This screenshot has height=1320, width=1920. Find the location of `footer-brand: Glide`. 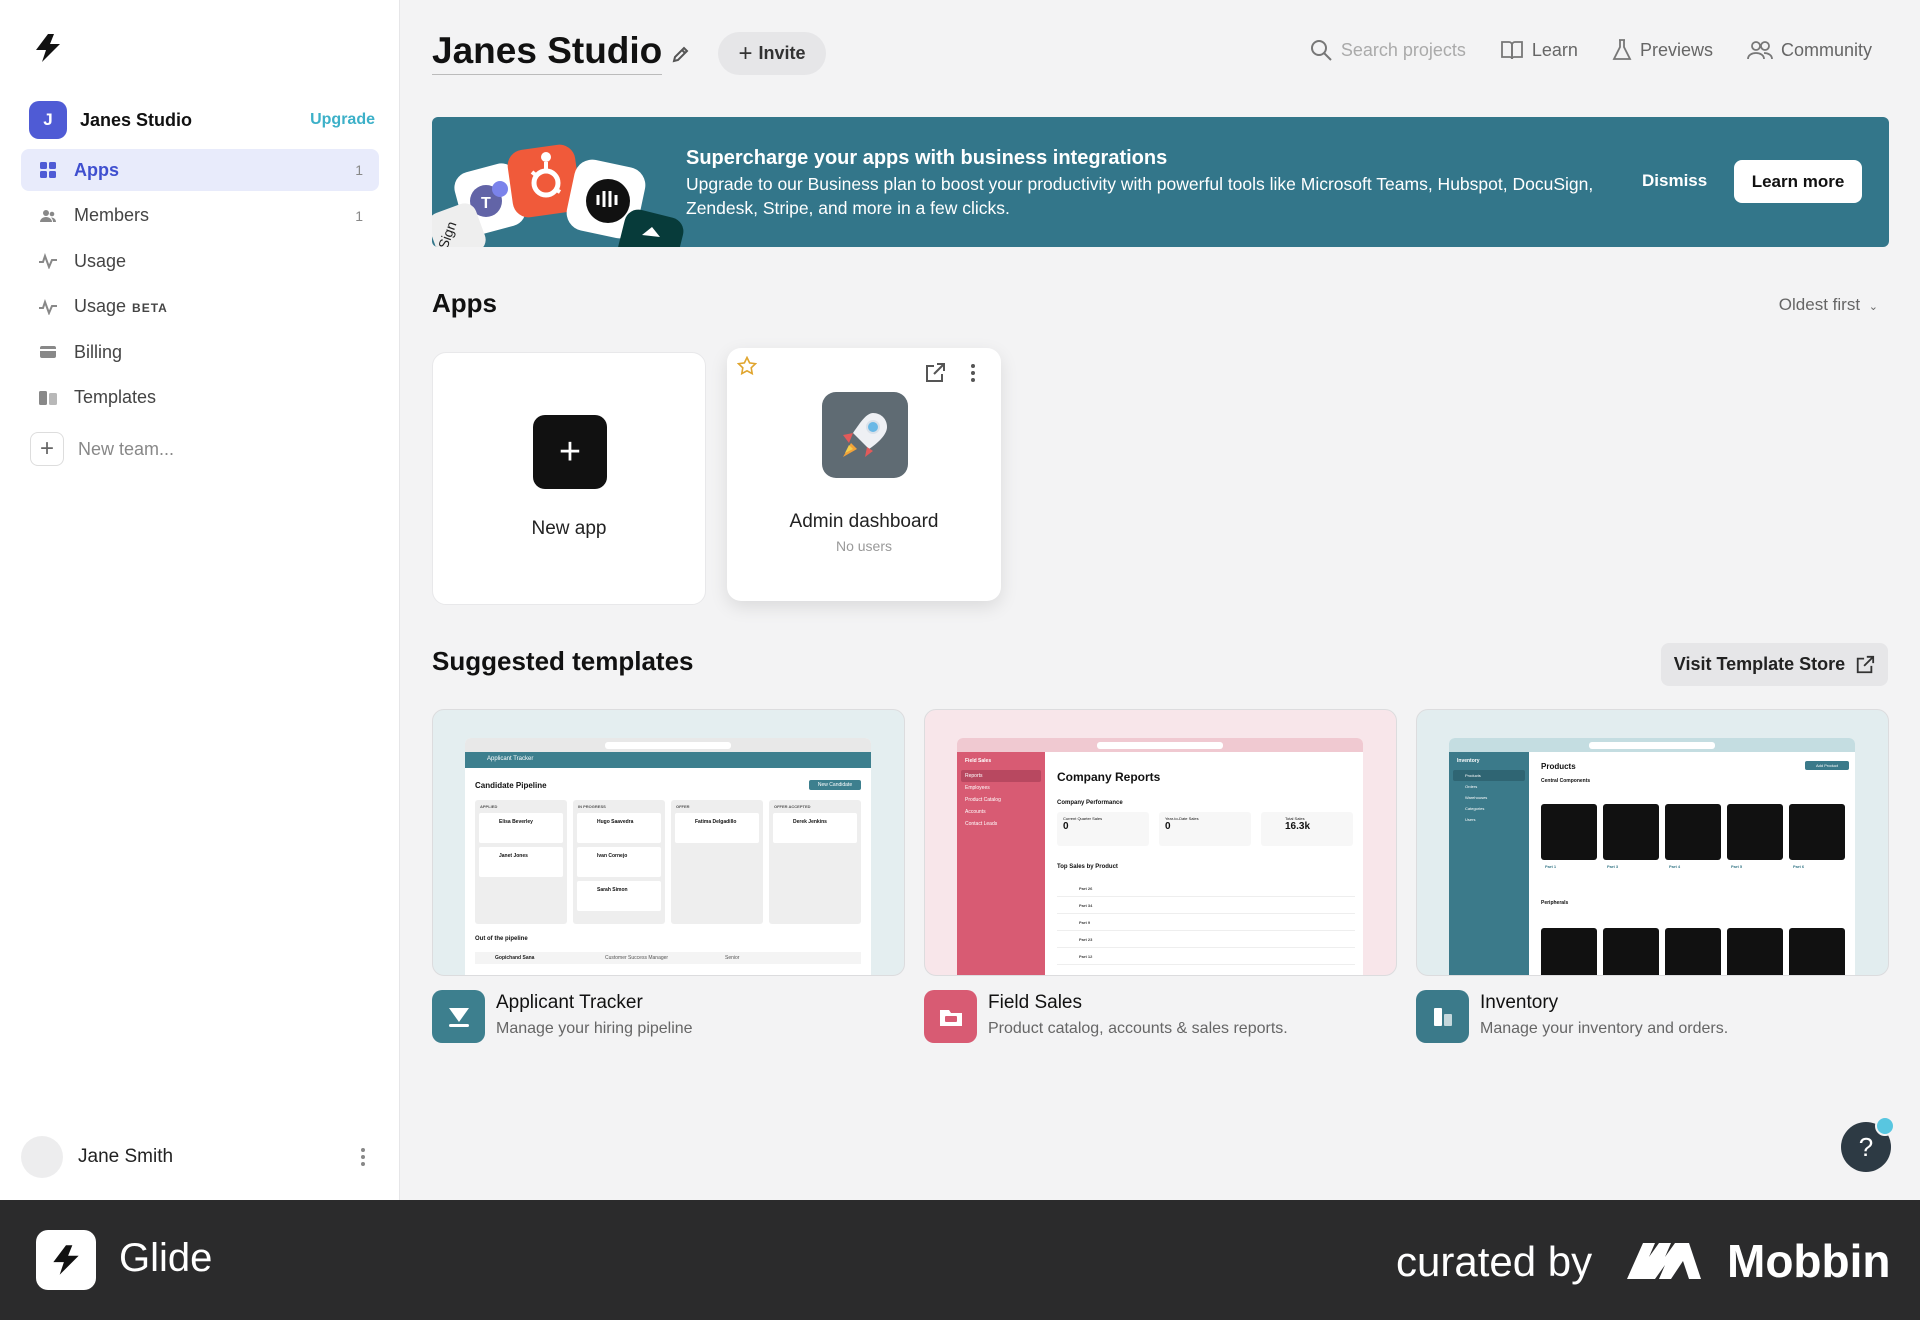

footer-brand: Glide is located at coordinates (166, 1258).